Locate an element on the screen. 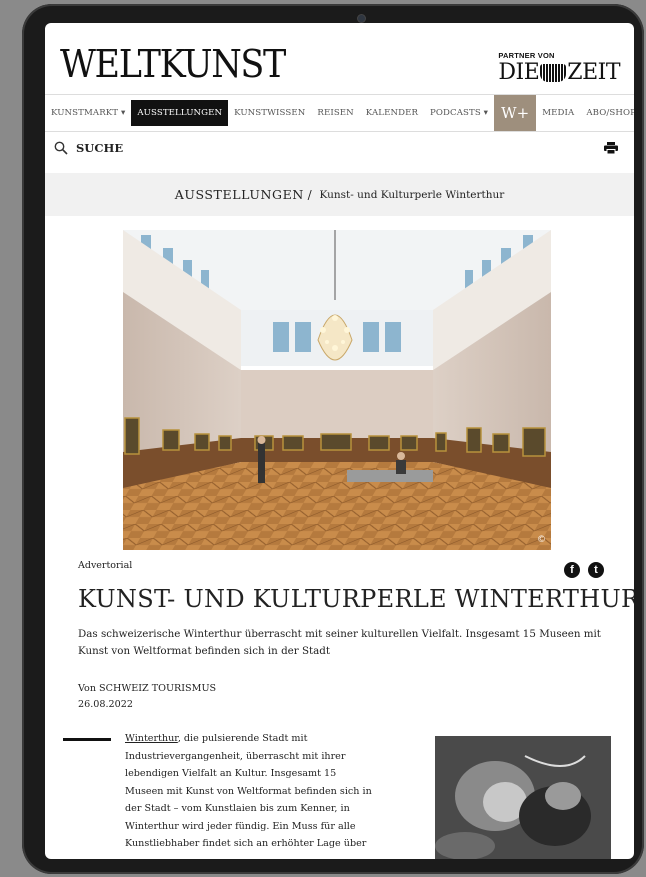 This screenshot has height=877, width=646. die-zeit-left: DIE is located at coordinates (519, 72).